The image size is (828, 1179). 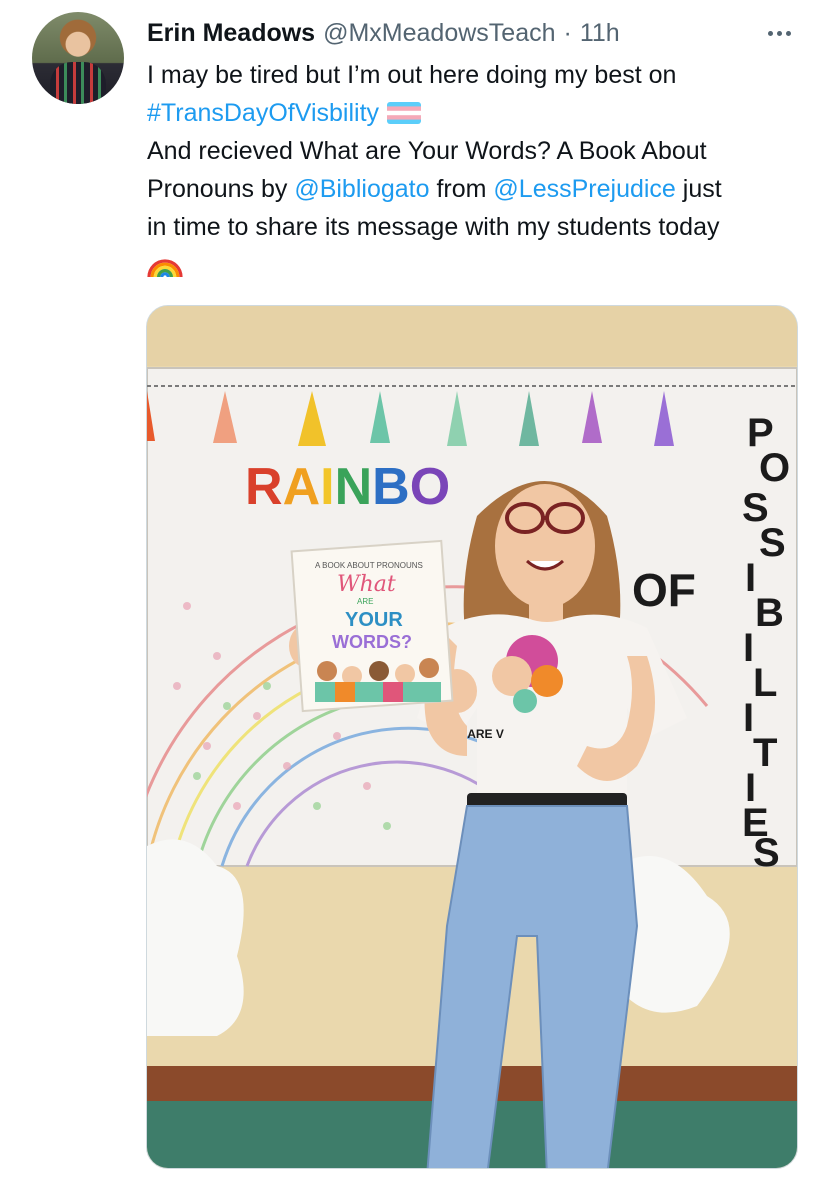 What do you see at coordinates (347, 487) in the screenshot?
I see `board-word-rainbo: RAINBO` at bounding box center [347, 487].